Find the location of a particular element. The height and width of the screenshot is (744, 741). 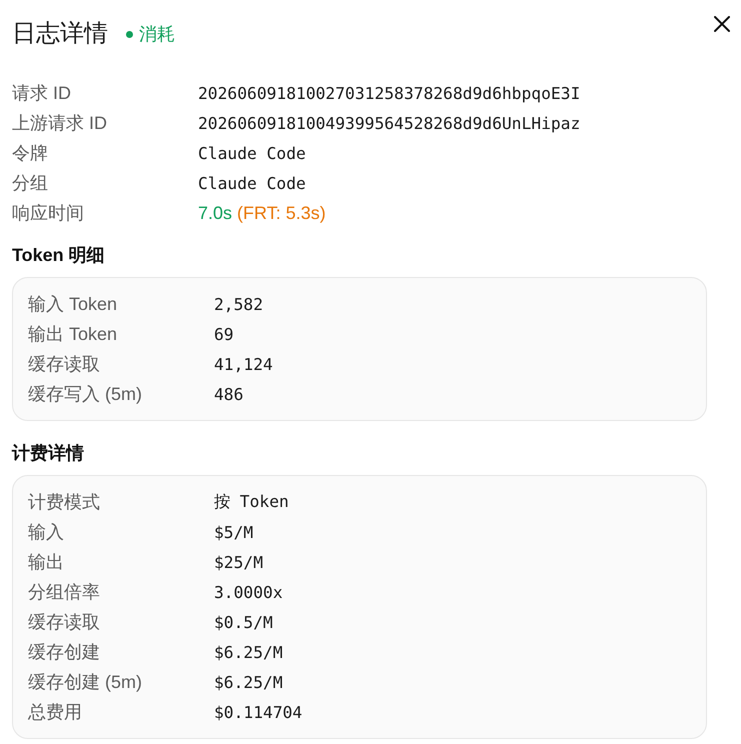

field-label: 上游请求 ID is located at coordinates (60, 123).